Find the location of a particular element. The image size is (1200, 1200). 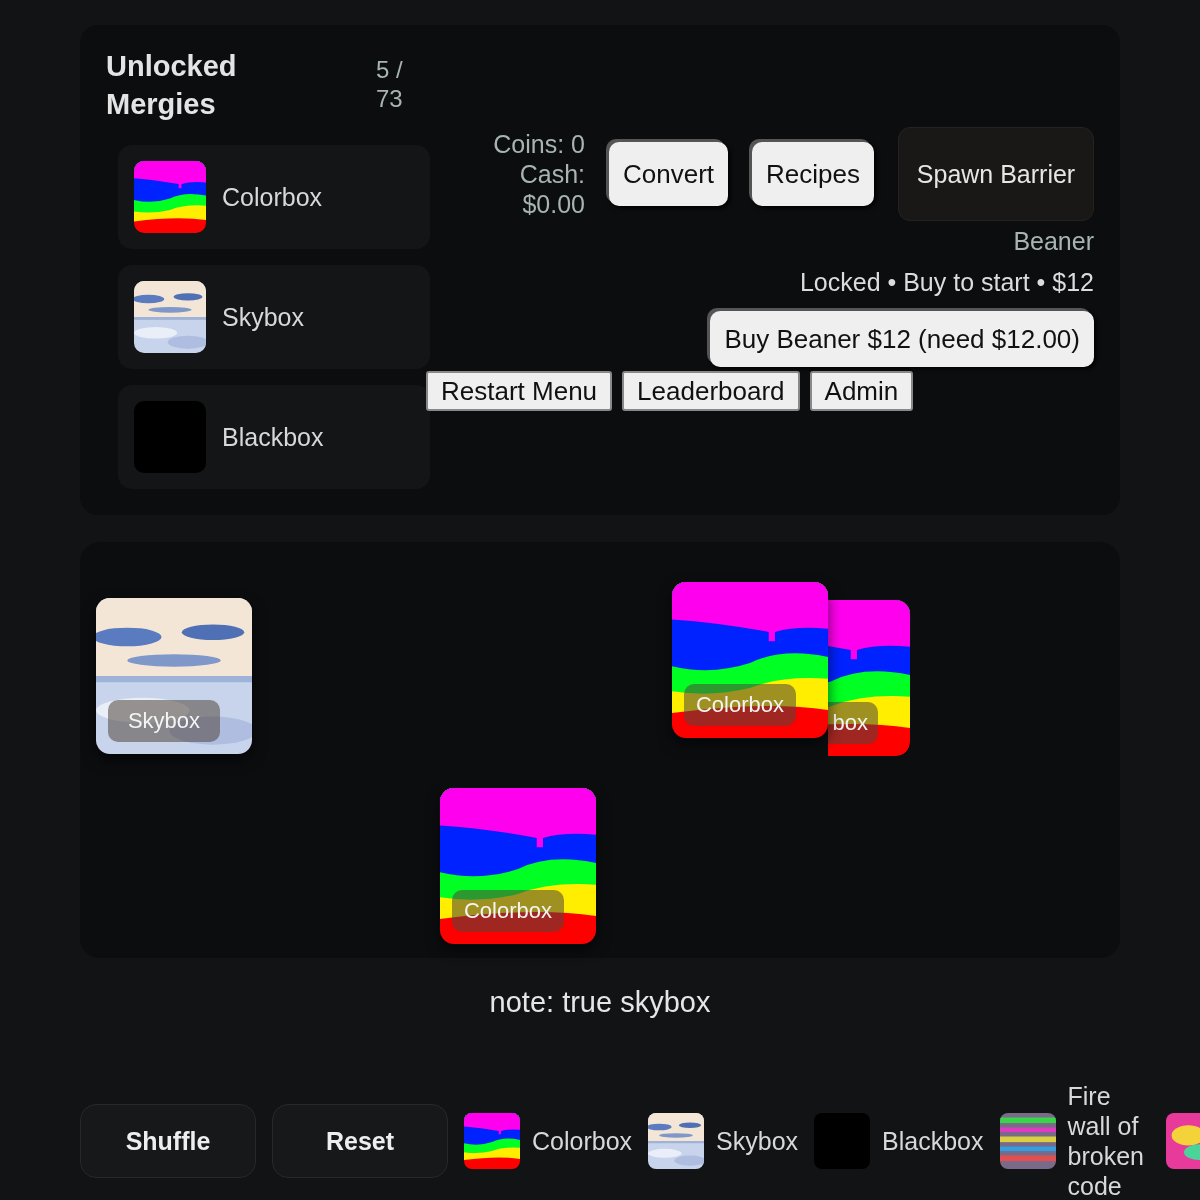

action-button: Convert is located at coordinates (669, 174).